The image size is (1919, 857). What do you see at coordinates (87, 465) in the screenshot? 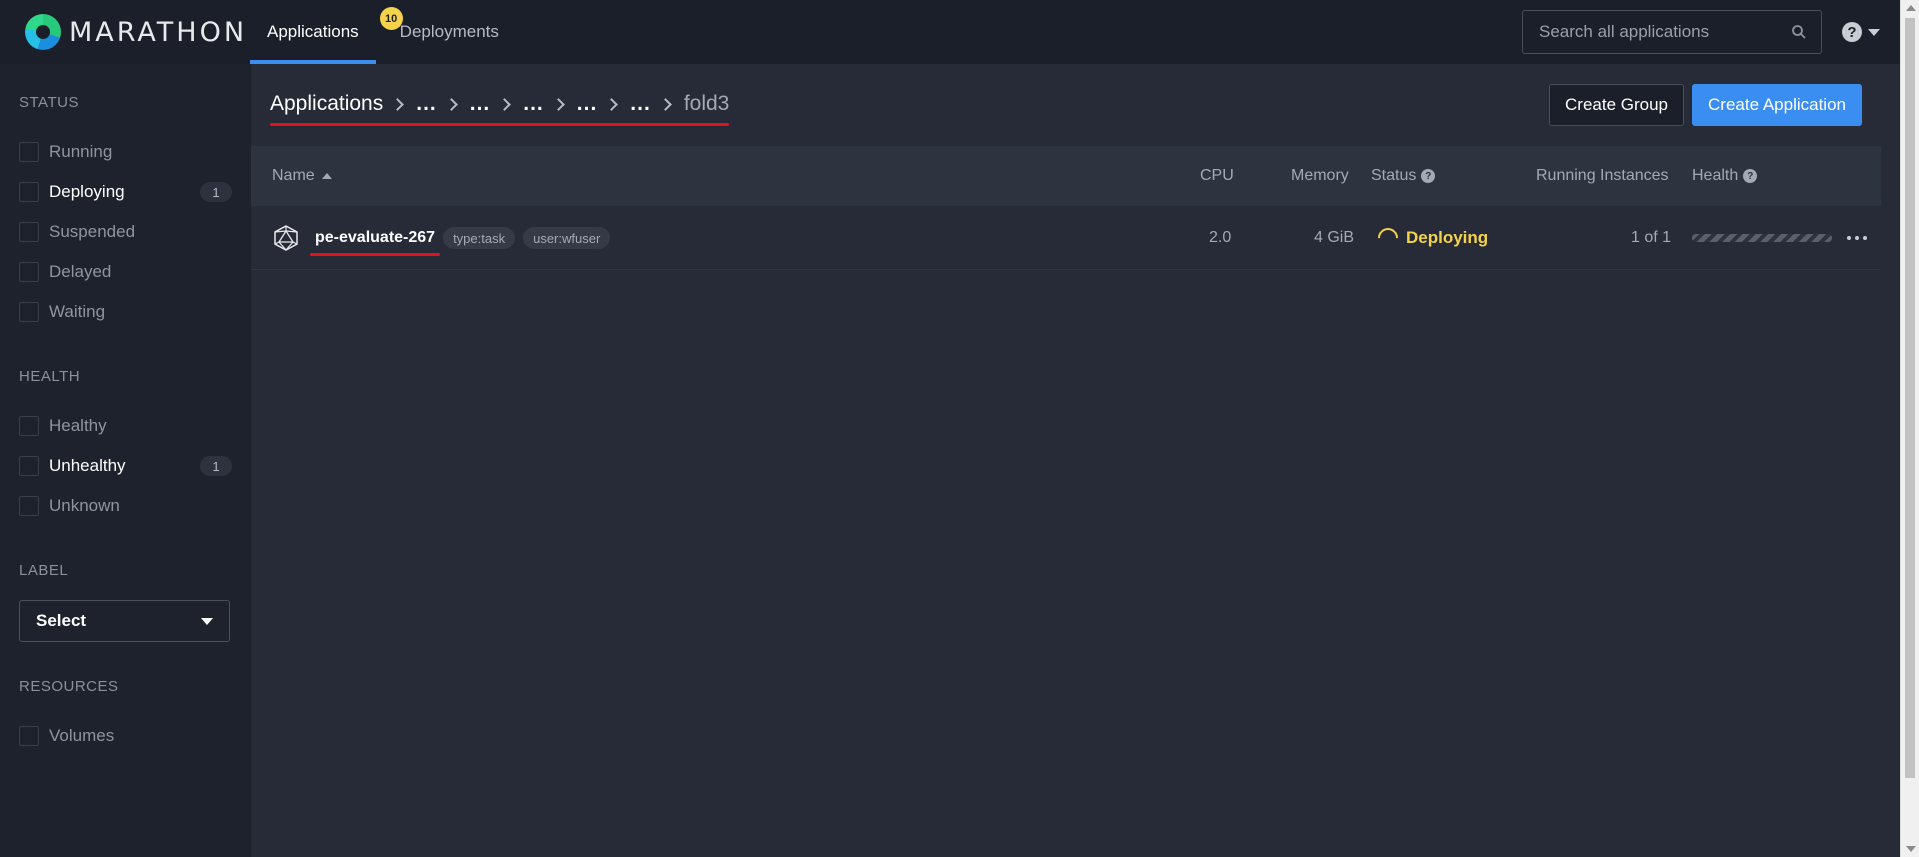
I see `filter-label: Unhealthy` at bounding box center [87, 465].